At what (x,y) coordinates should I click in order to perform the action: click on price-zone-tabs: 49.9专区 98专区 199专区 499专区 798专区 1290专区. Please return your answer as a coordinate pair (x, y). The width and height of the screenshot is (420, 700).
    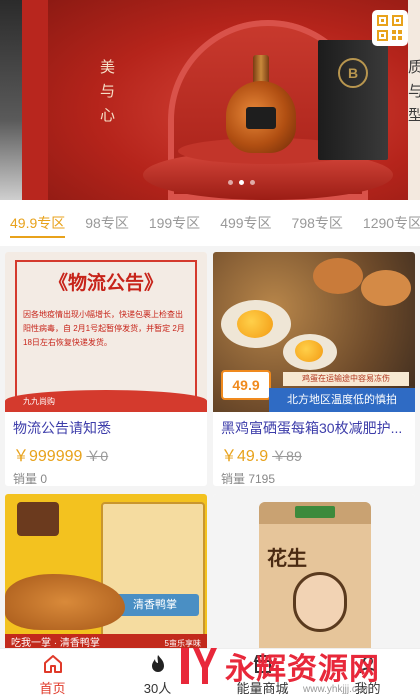
    Looking at the image, I should click on (210, 223).